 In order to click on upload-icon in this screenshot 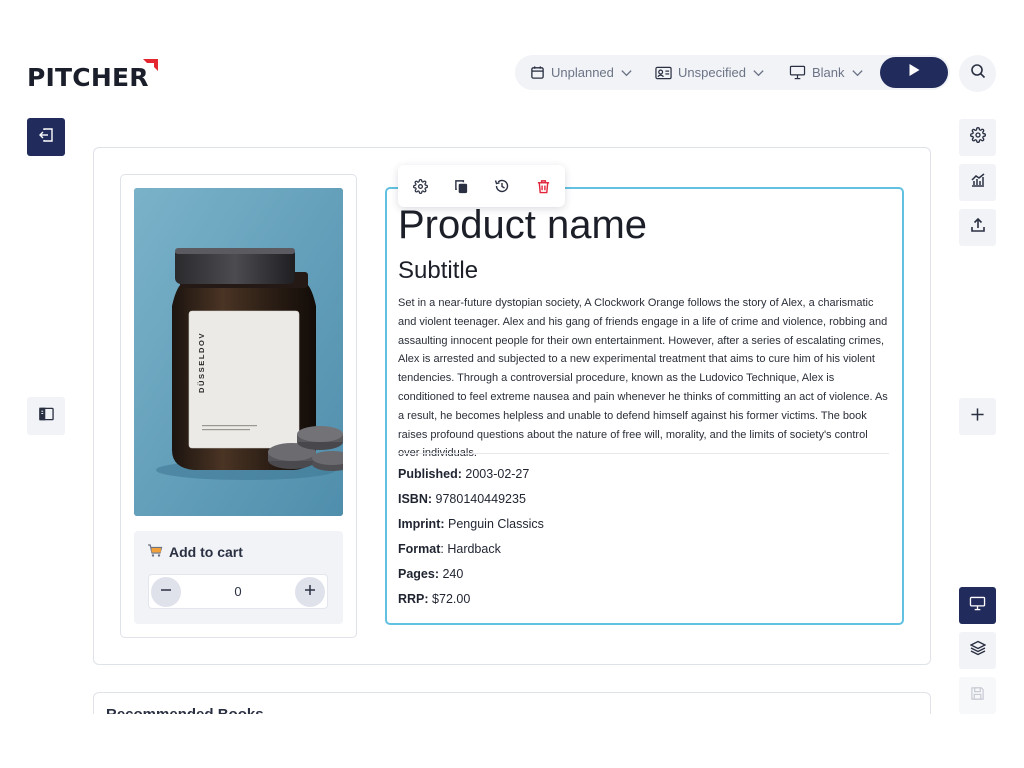, I will do `click(978, 227)`.